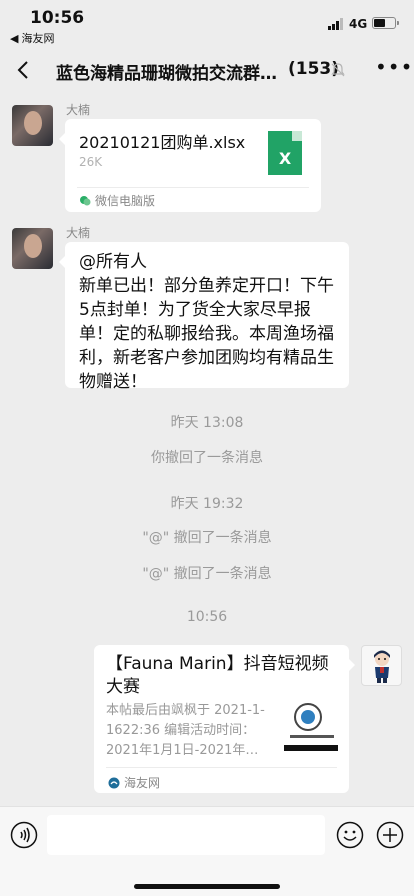  I want to click on timestamp: 10:56, so click(207, 617).